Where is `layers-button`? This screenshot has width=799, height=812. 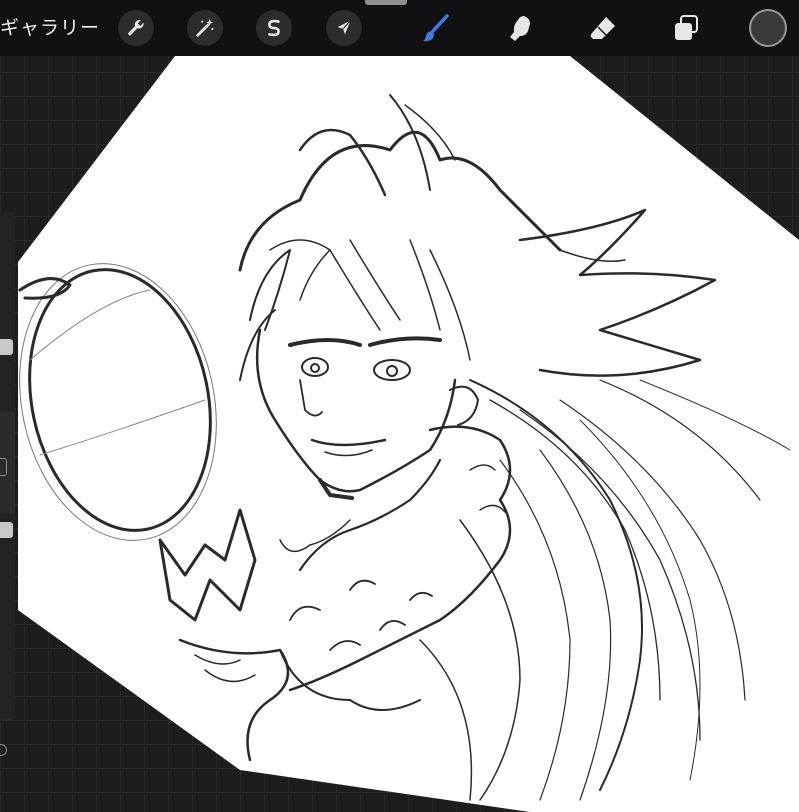 layers-button is located at coordinates (686, 28).